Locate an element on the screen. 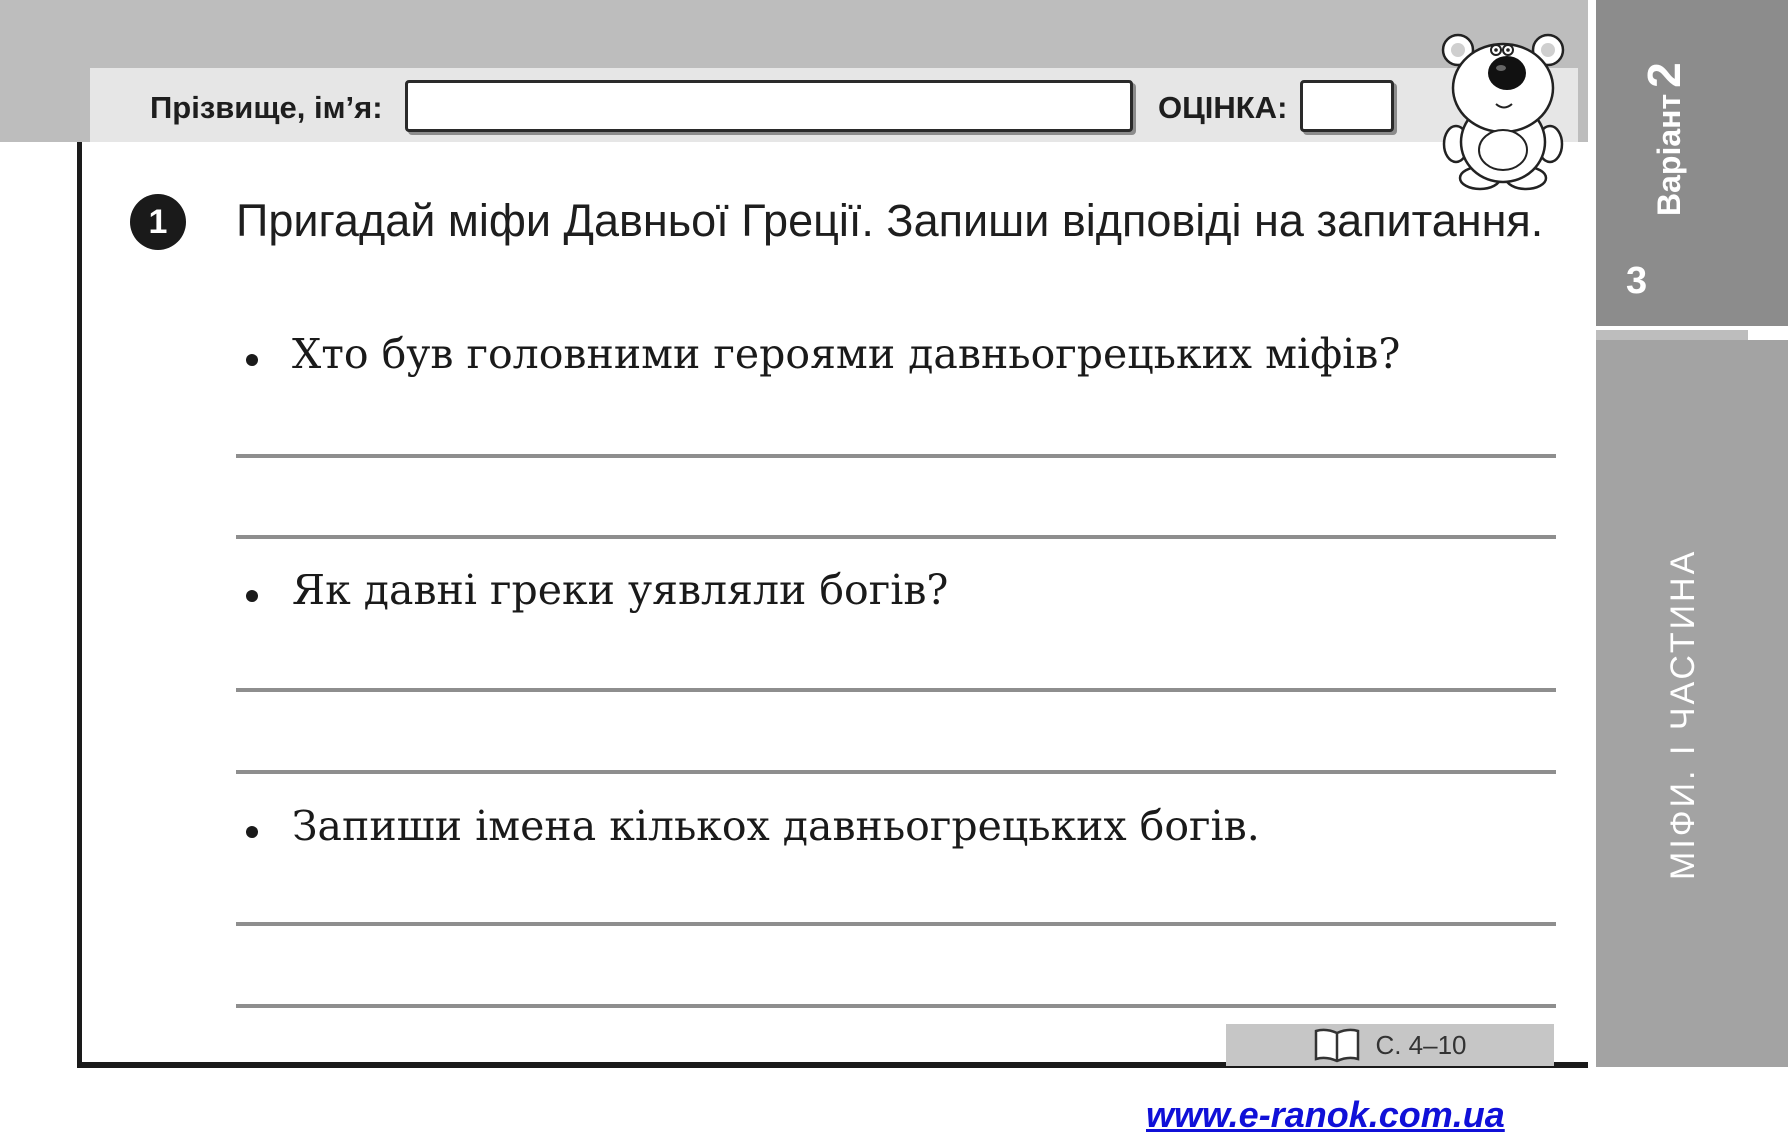 The image size is (1788, 1136). name-label: Прізвище, ім’я: is located at coordinates (266, 107).